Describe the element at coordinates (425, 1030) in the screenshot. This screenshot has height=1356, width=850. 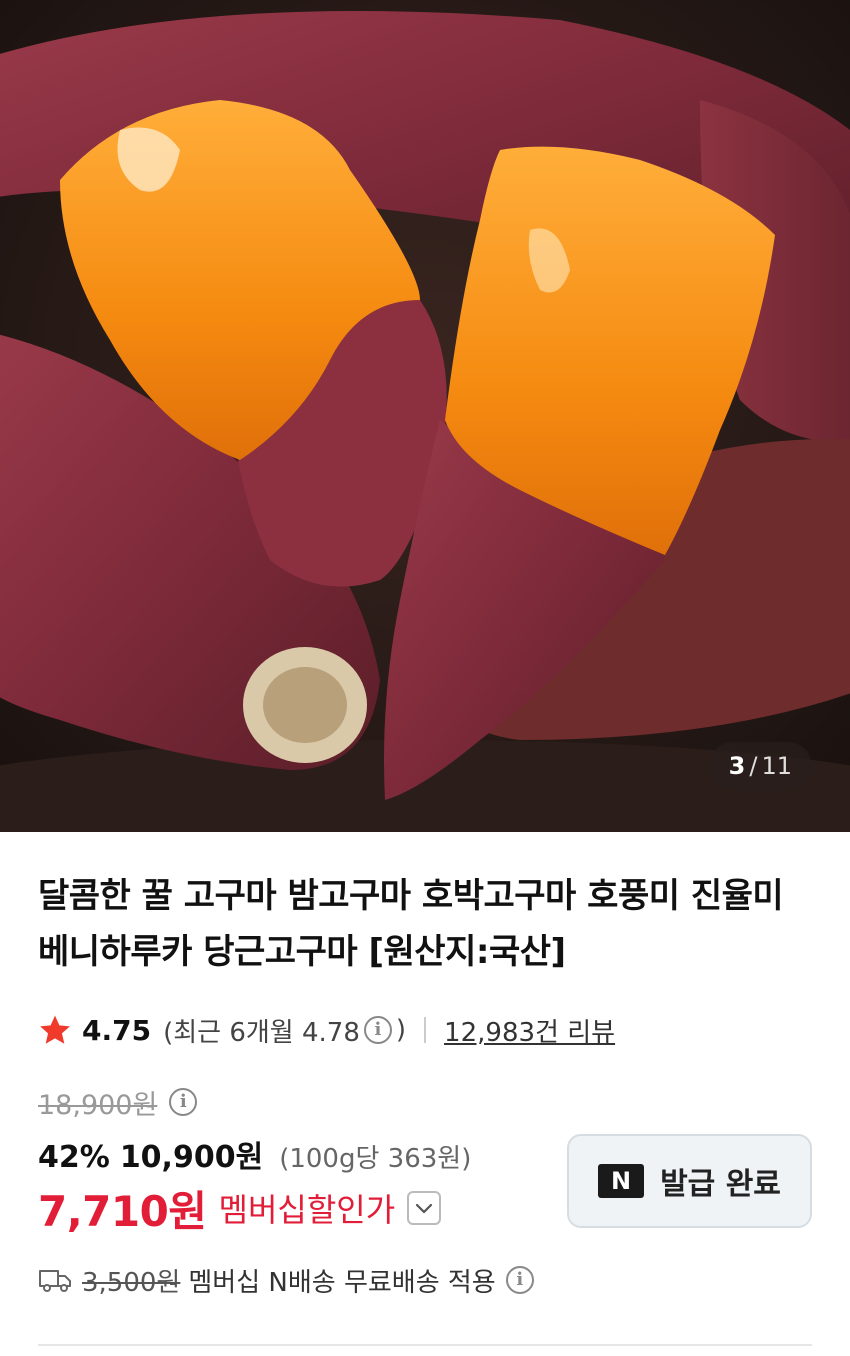
I see `divider` at that location.